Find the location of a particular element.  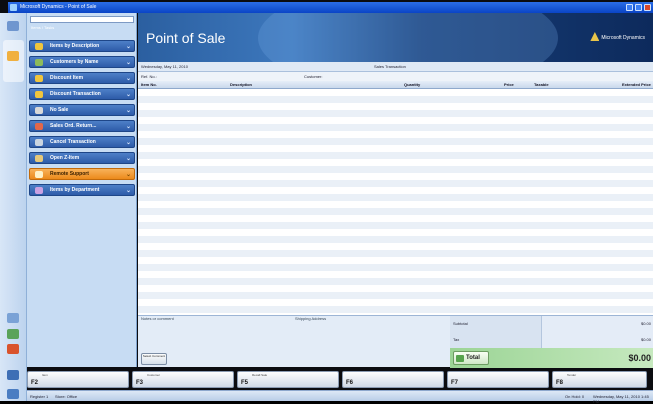

return-icon is located at coordinates (39, 126).